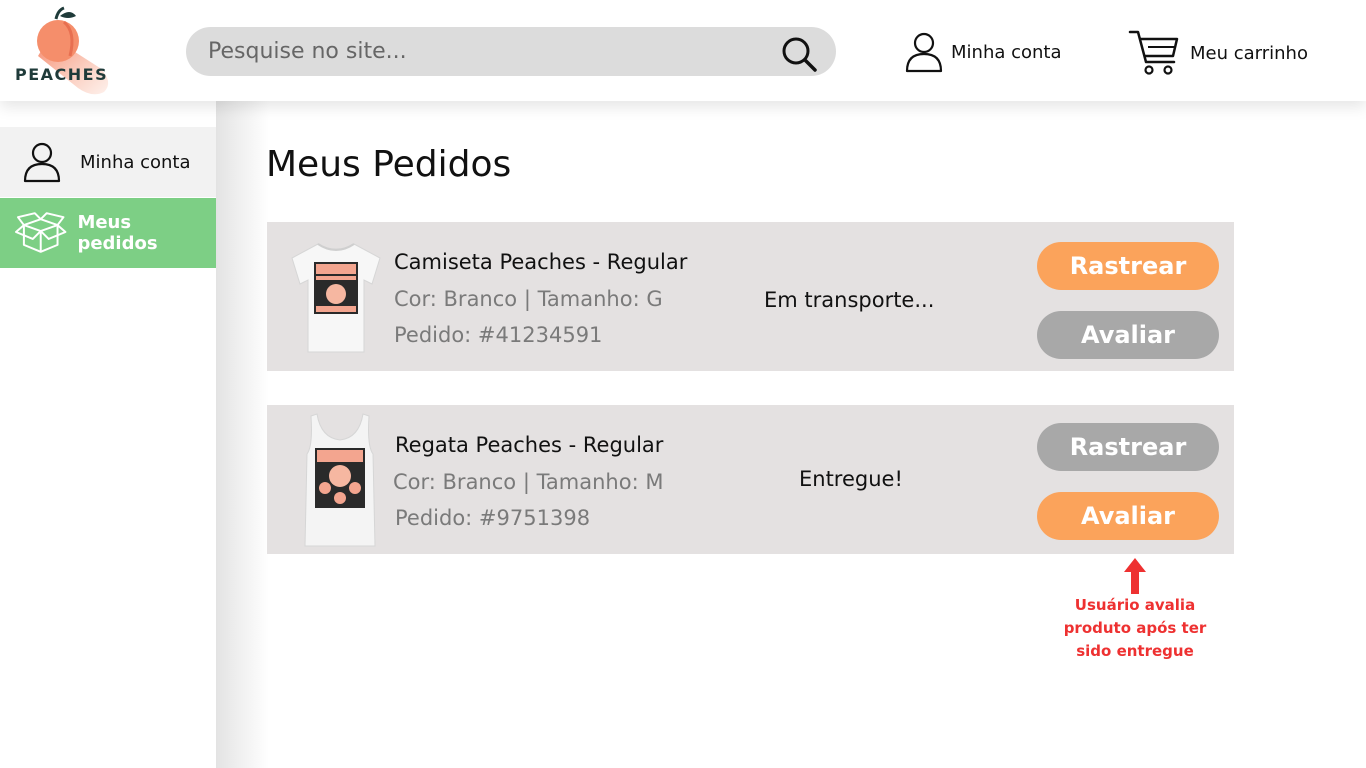  Describe the element at coordinates (1153, 52) in the screenshot. I see `cart-icon` at that location.